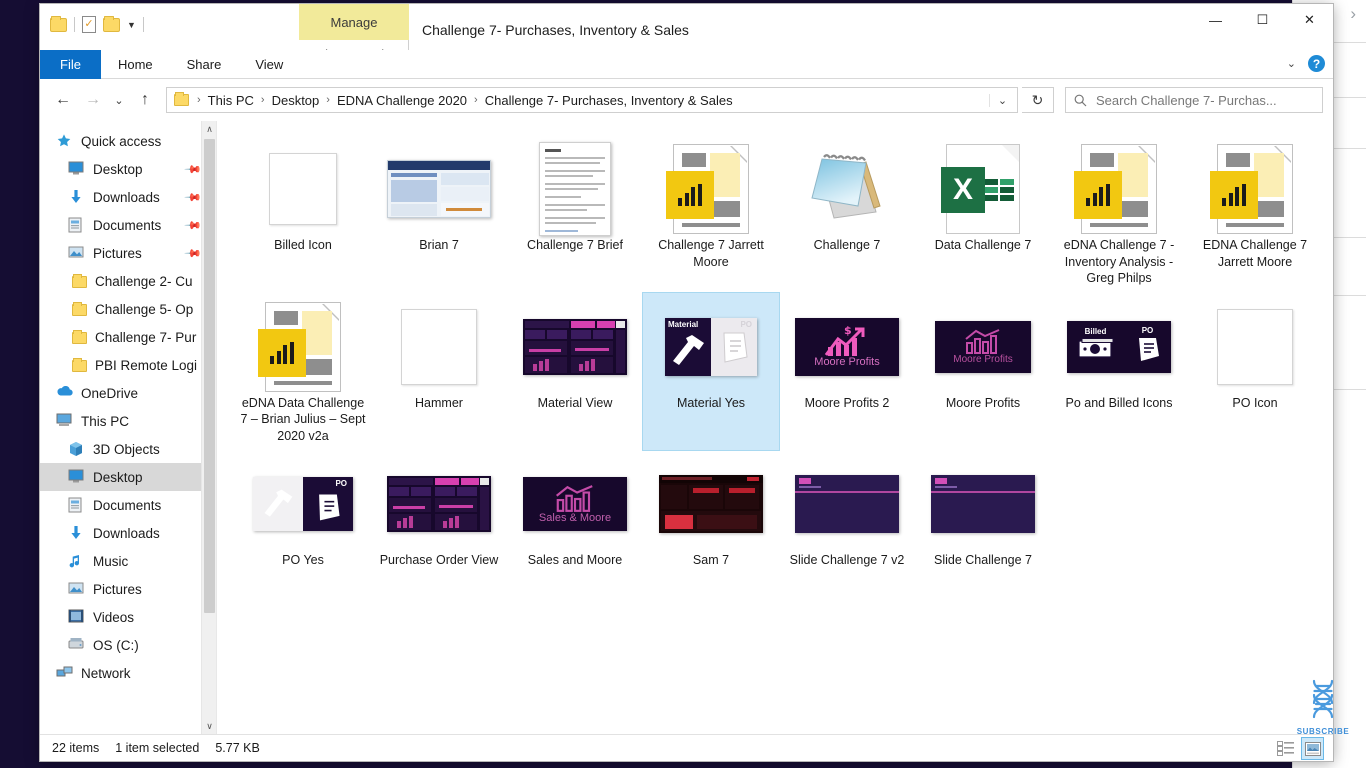 This screenshot has height=768, width=1366. I want to click on sidebar-item-challenge-5: Challenge 5- Op, so click(128, 309).